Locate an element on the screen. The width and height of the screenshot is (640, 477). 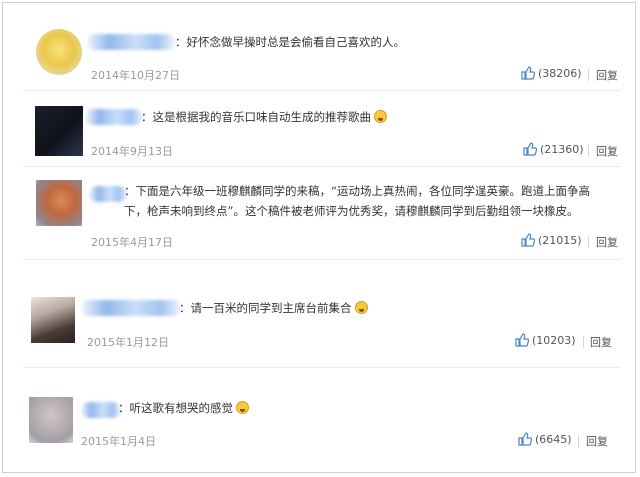
like-count: (38206) is located at coordinates (560, 73).